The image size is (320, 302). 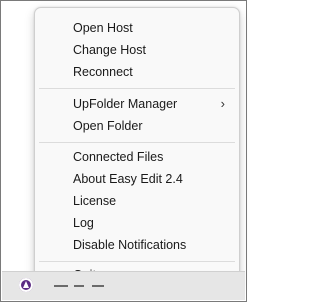 I want to click on menu-item-open-folder: Open Folder, so click(x=137, y=126).